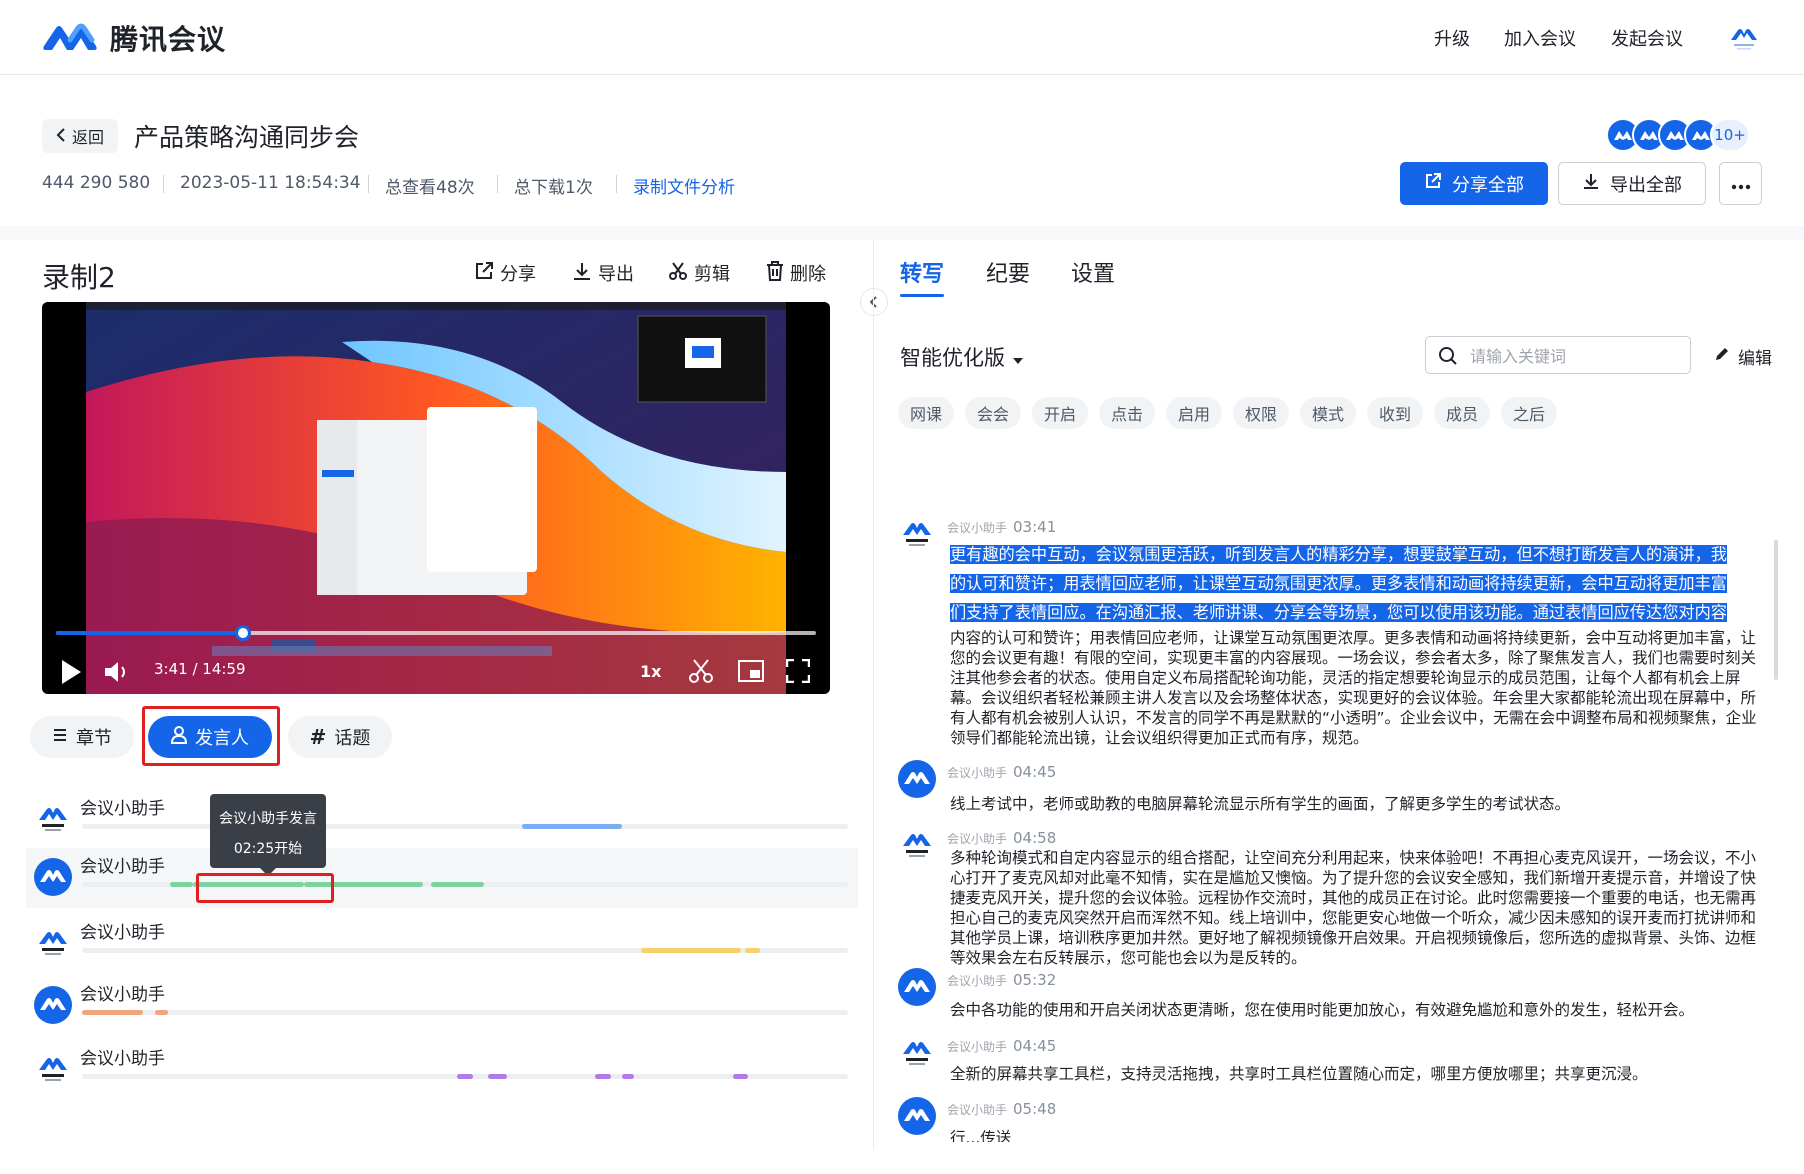  What do you see at coordinates (701, 673) in the screenshot?
I see `scissors-icon` at bounding box center [701, 673].